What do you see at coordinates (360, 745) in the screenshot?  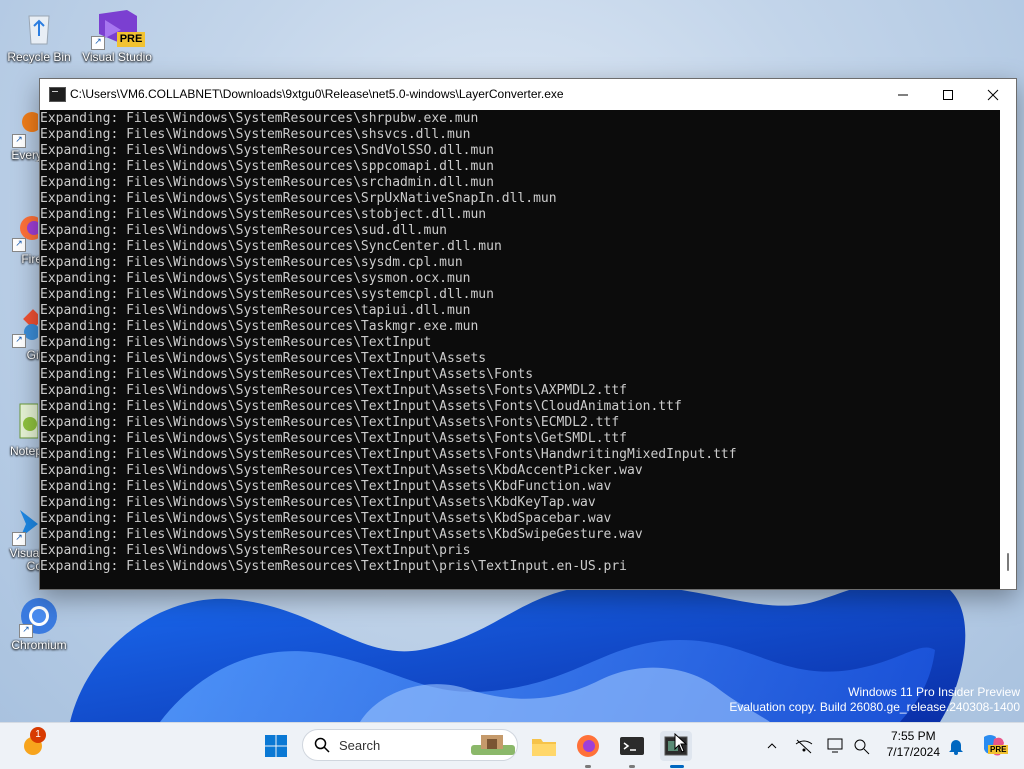 I see `search-label: Search` at bounding box center [360, 745].